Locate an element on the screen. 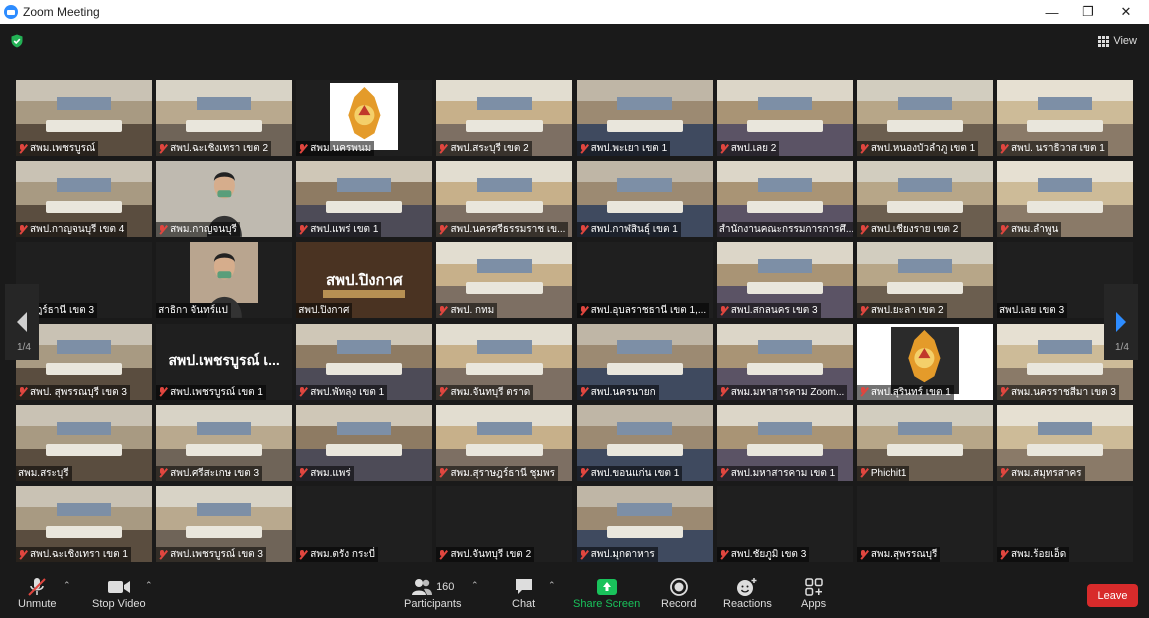 Image resolution: width=1149 pixels, height=618 pixels. participant-name-label: สพม.สระบุรี is located at coordinates (44, 473).